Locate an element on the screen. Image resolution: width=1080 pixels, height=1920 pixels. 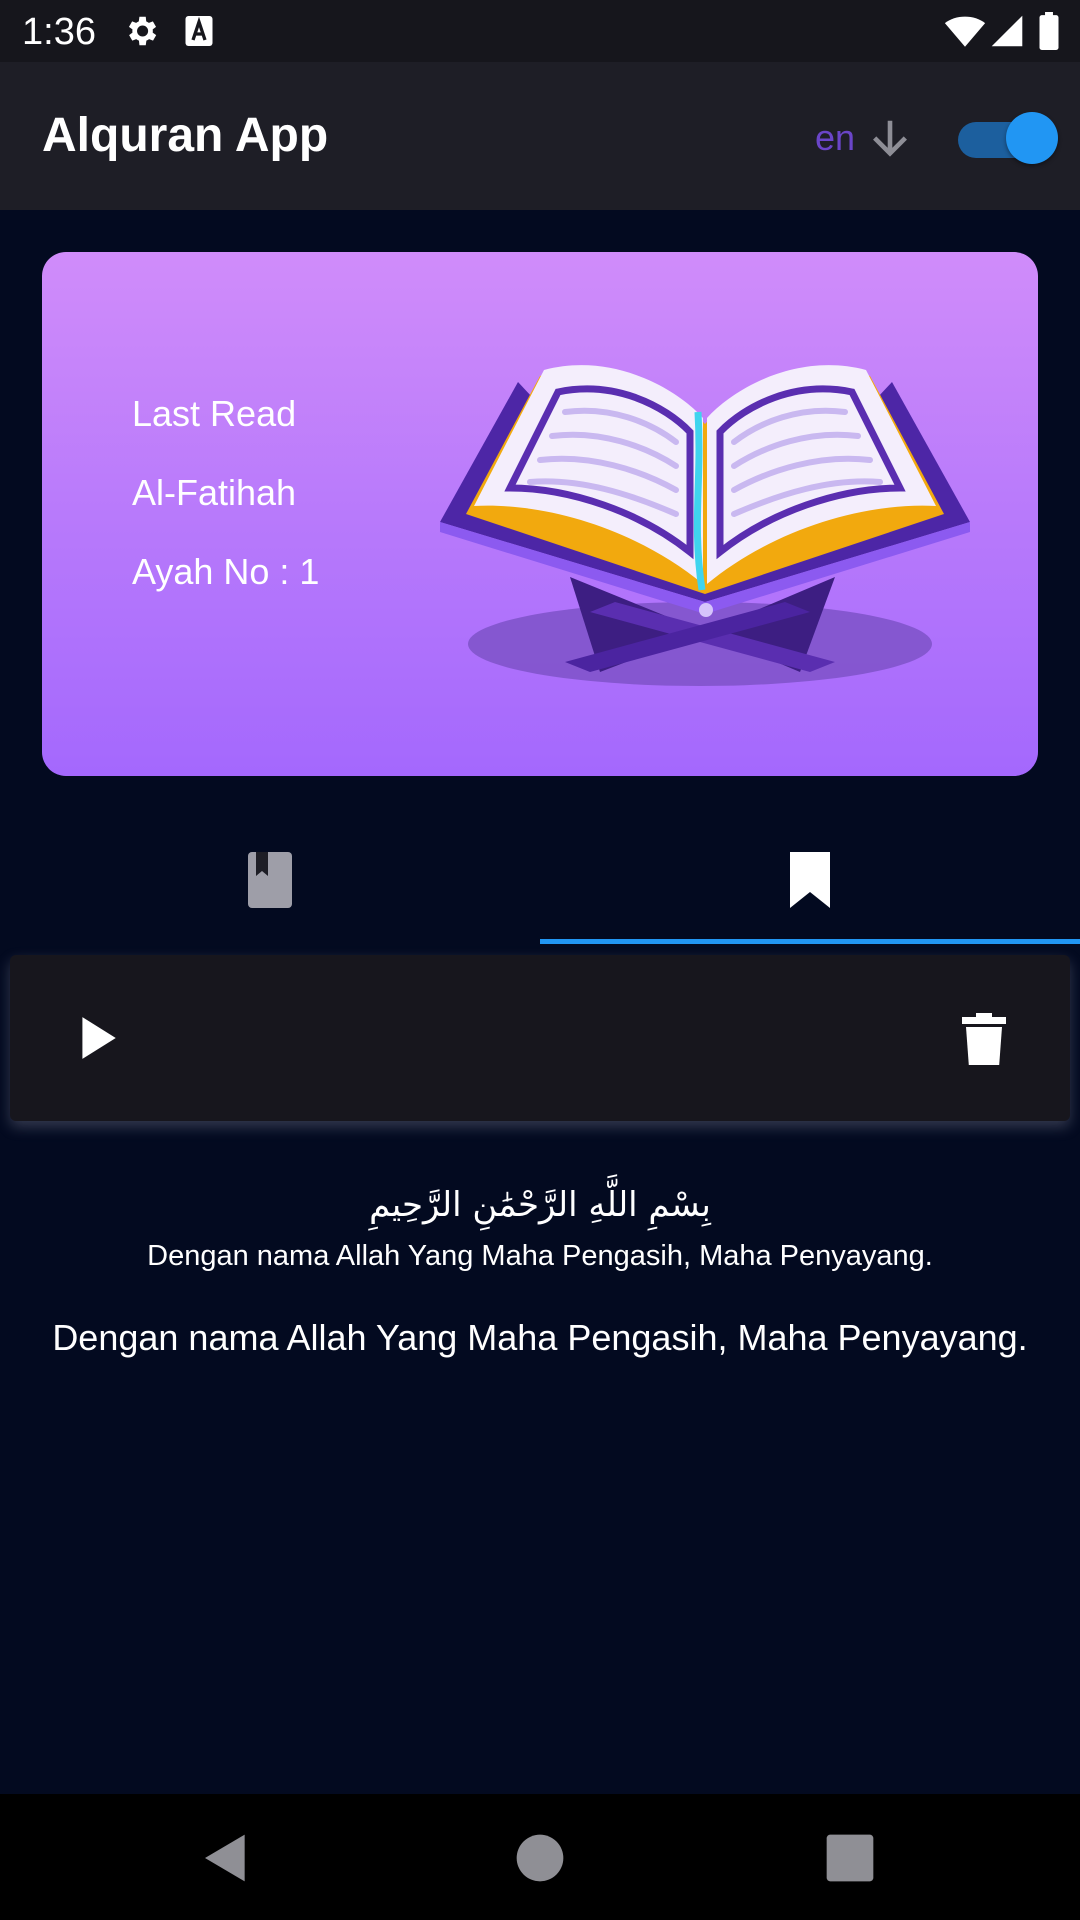
book-icon is located at coordinates (270, 880).